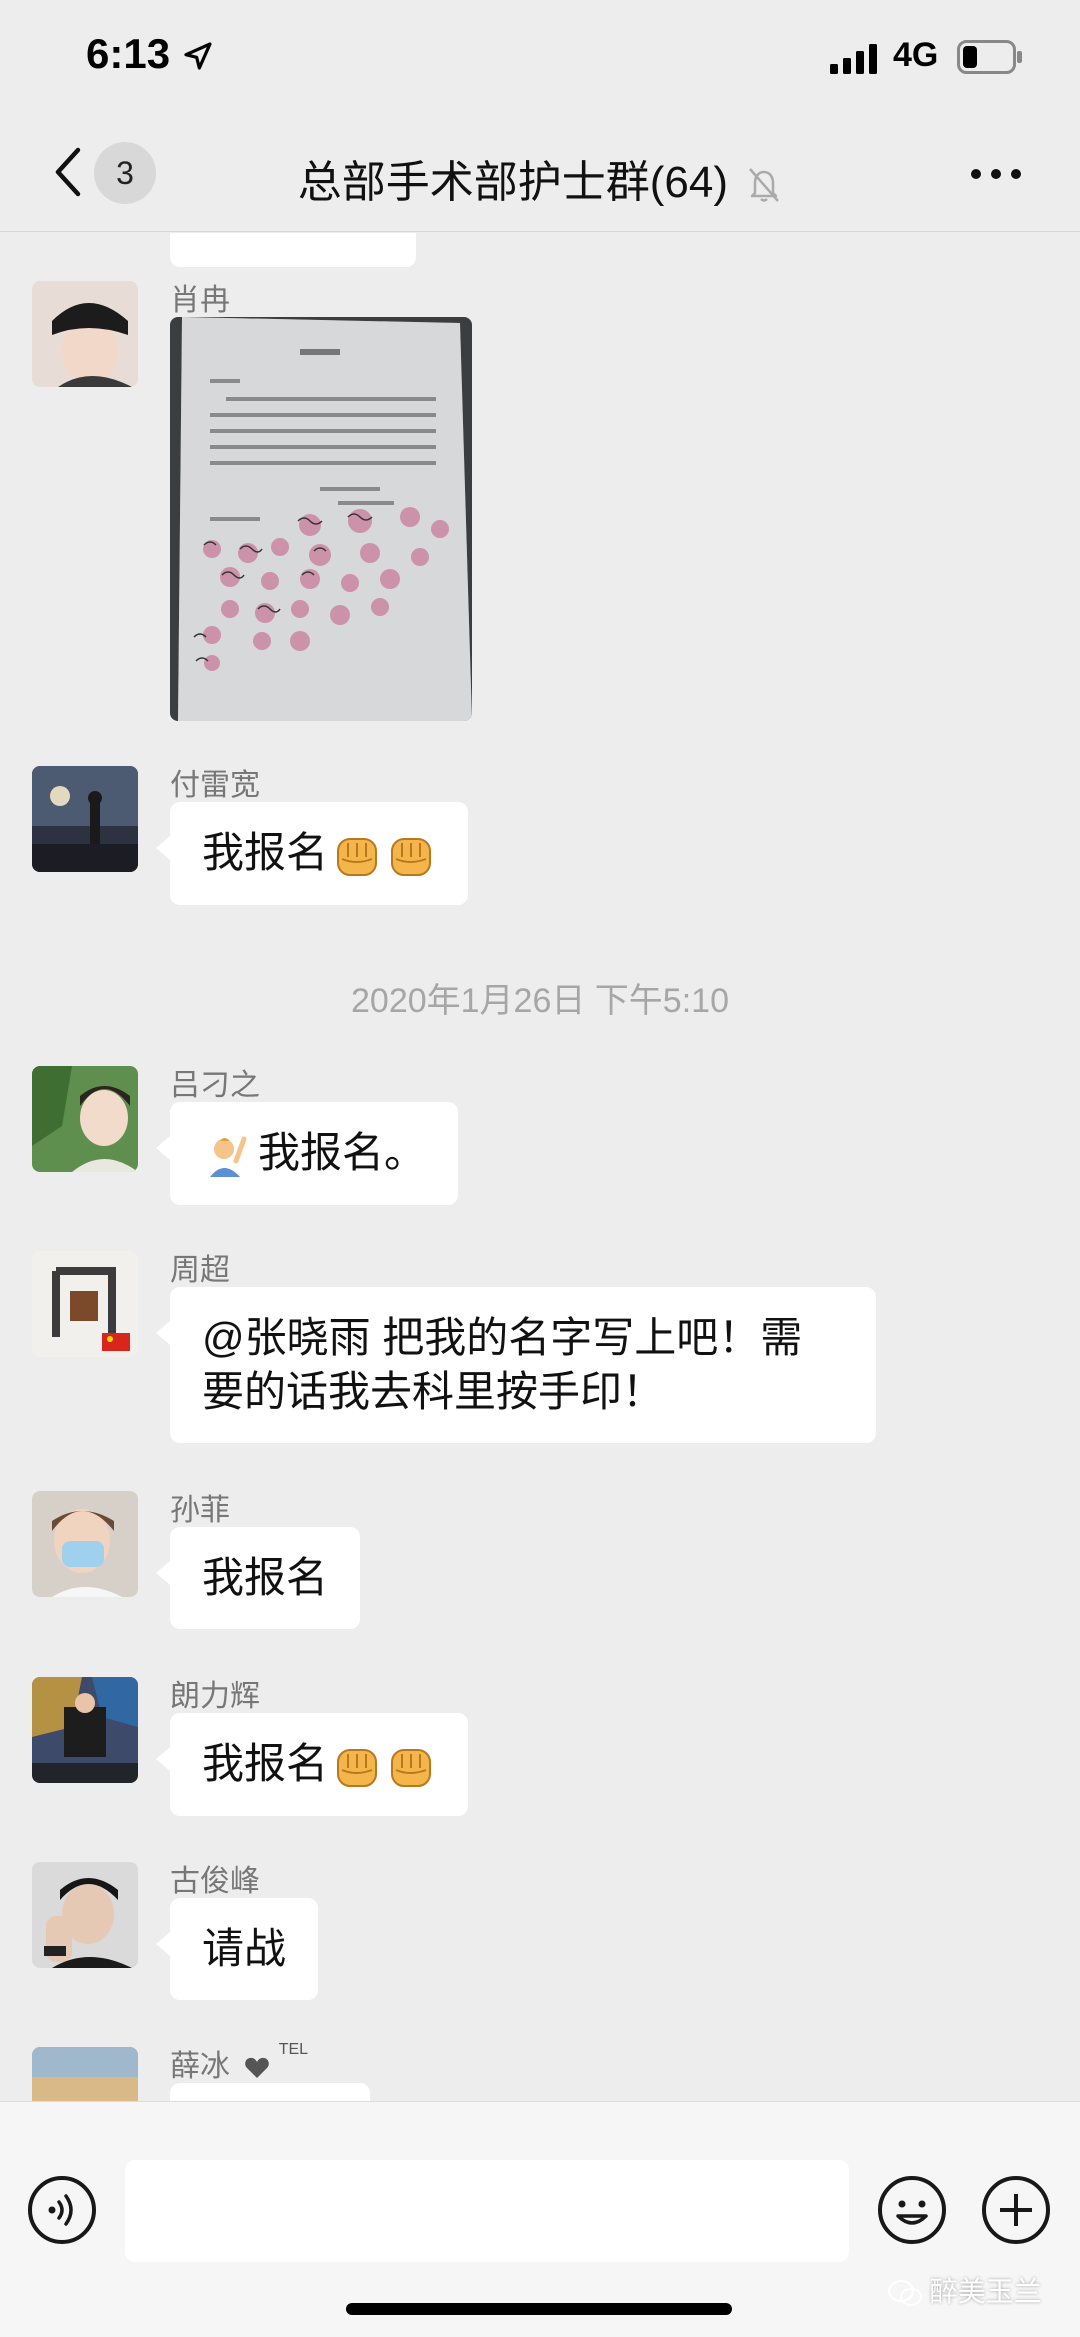  What do you see at coordinates (215, 1696) in the screenshot?
I see `sender-name: 朗力辉` at bounding box center [215, 1696].